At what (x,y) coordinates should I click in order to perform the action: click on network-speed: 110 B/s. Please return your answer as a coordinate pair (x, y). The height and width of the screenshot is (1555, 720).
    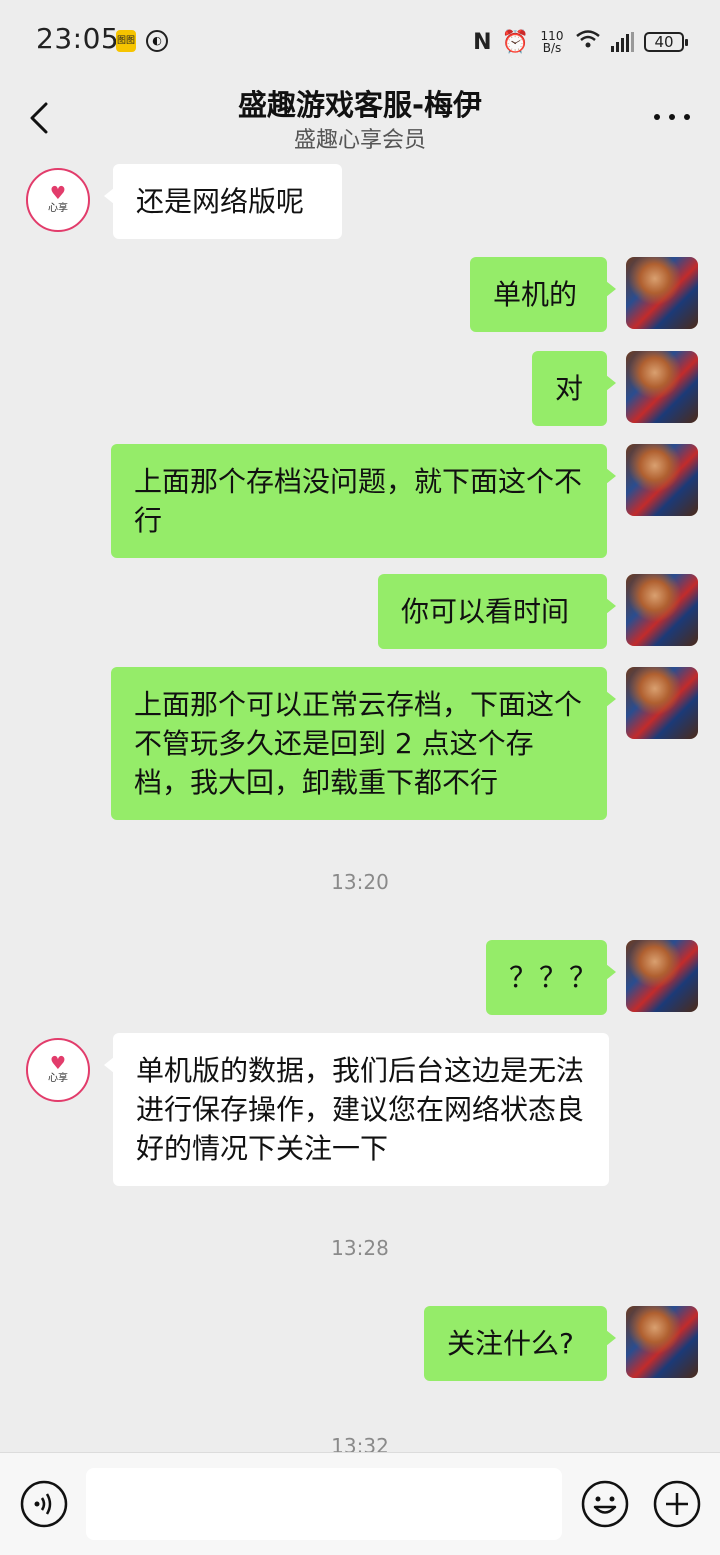
    Looking at the image, I should click on (552, 42).